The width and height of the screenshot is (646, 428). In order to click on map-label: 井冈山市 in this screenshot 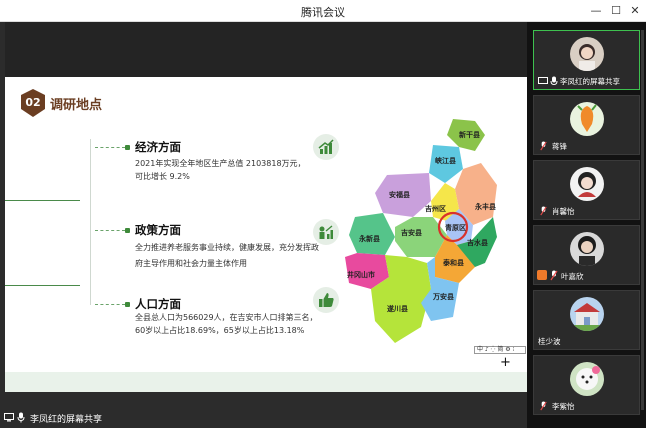, I will do `click(361, 274)`.